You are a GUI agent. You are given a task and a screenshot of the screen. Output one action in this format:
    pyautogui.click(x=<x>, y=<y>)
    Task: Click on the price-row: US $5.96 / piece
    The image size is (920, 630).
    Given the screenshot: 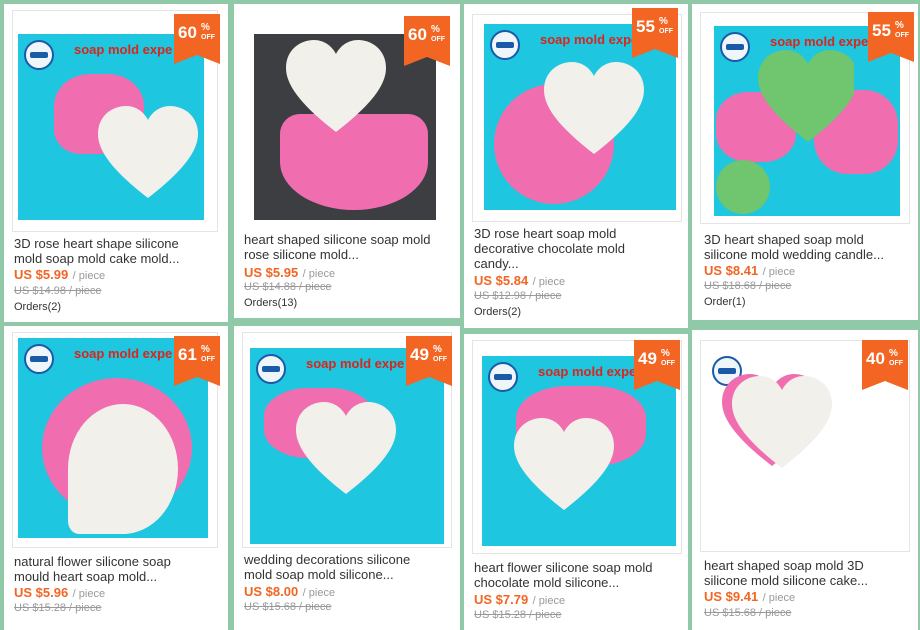 What is the action you would take?
    pyautogui.click(x=59, y=593)
    